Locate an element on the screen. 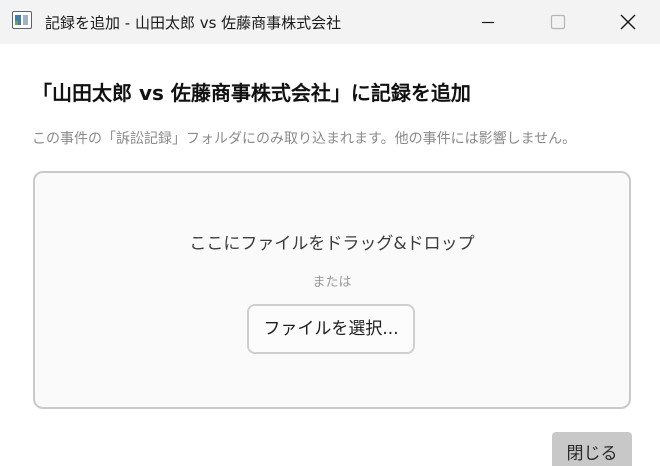 The width and height of the screenshot is (660, 466). close-icon is located at coordinates (628, 22).